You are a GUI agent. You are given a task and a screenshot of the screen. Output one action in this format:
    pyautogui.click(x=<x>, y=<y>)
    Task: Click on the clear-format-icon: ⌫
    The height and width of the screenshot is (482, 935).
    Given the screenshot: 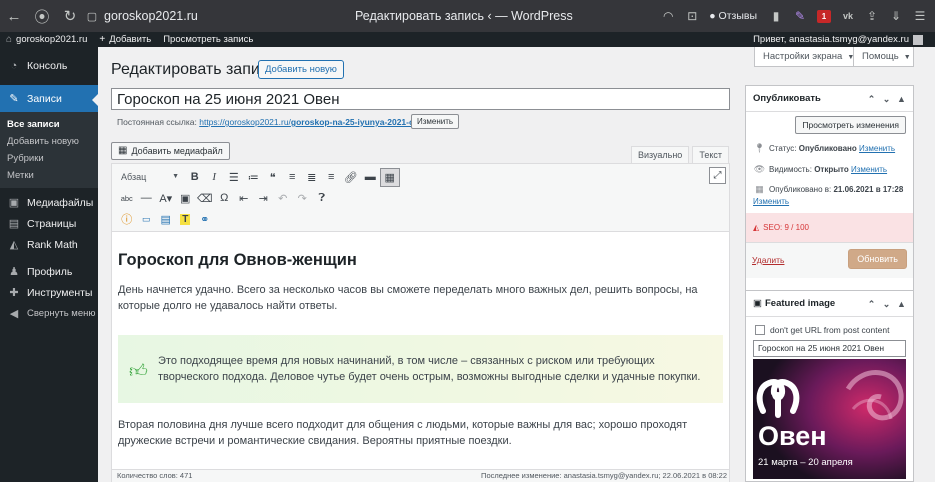 What is the action you would take?
    pyautogui.click(x=205, y=198)
    